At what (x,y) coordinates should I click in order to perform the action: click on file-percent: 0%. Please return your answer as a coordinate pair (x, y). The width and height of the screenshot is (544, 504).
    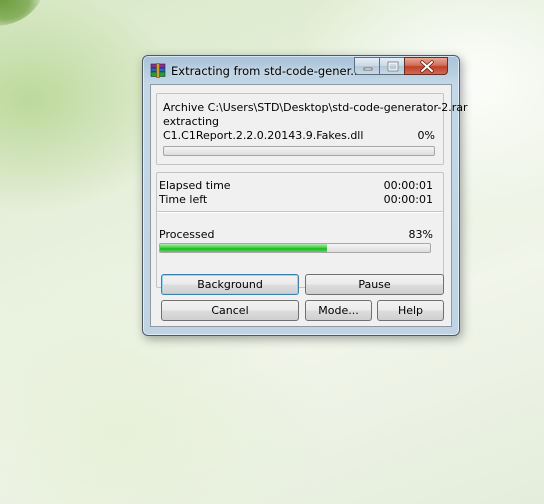
    Looking at the image, I should click on (426, 135).